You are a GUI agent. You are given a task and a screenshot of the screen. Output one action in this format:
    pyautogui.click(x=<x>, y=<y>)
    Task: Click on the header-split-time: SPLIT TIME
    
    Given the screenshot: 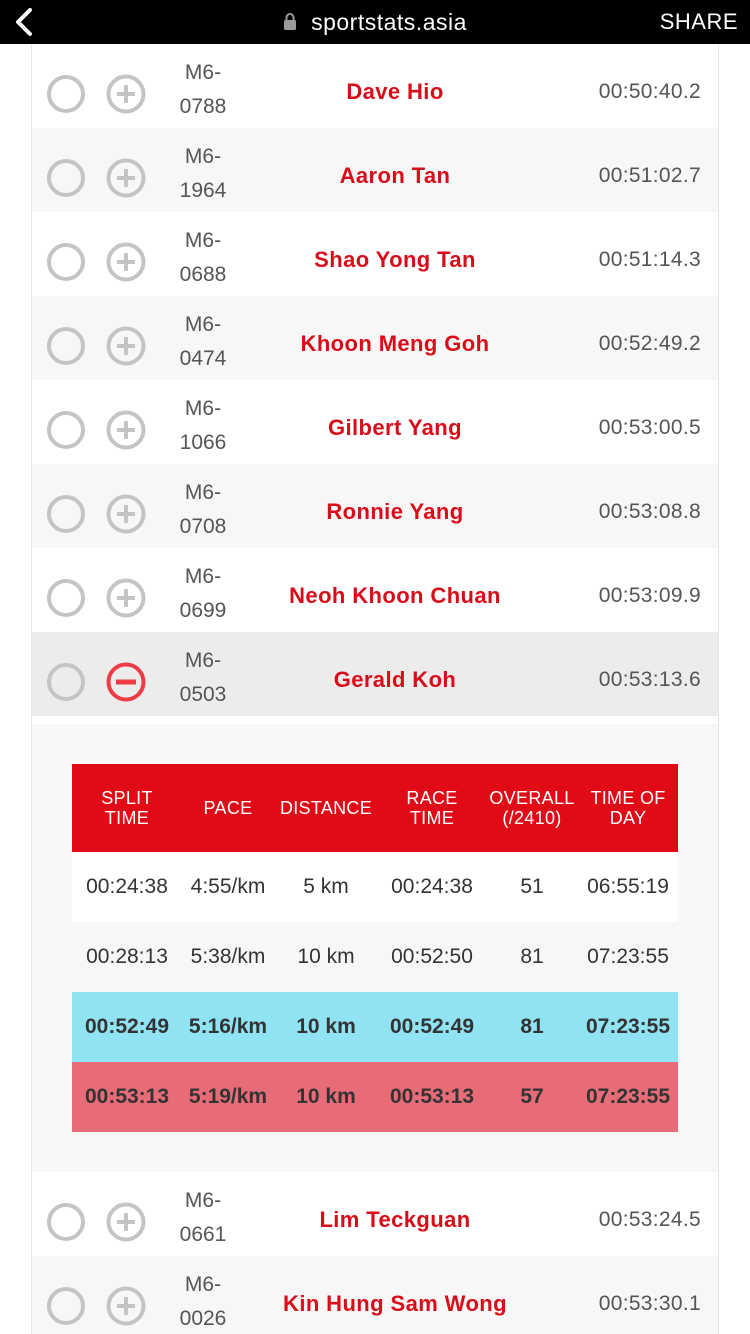 What is the action you would take?
    pyautogui.click(x=127, y=808)
    